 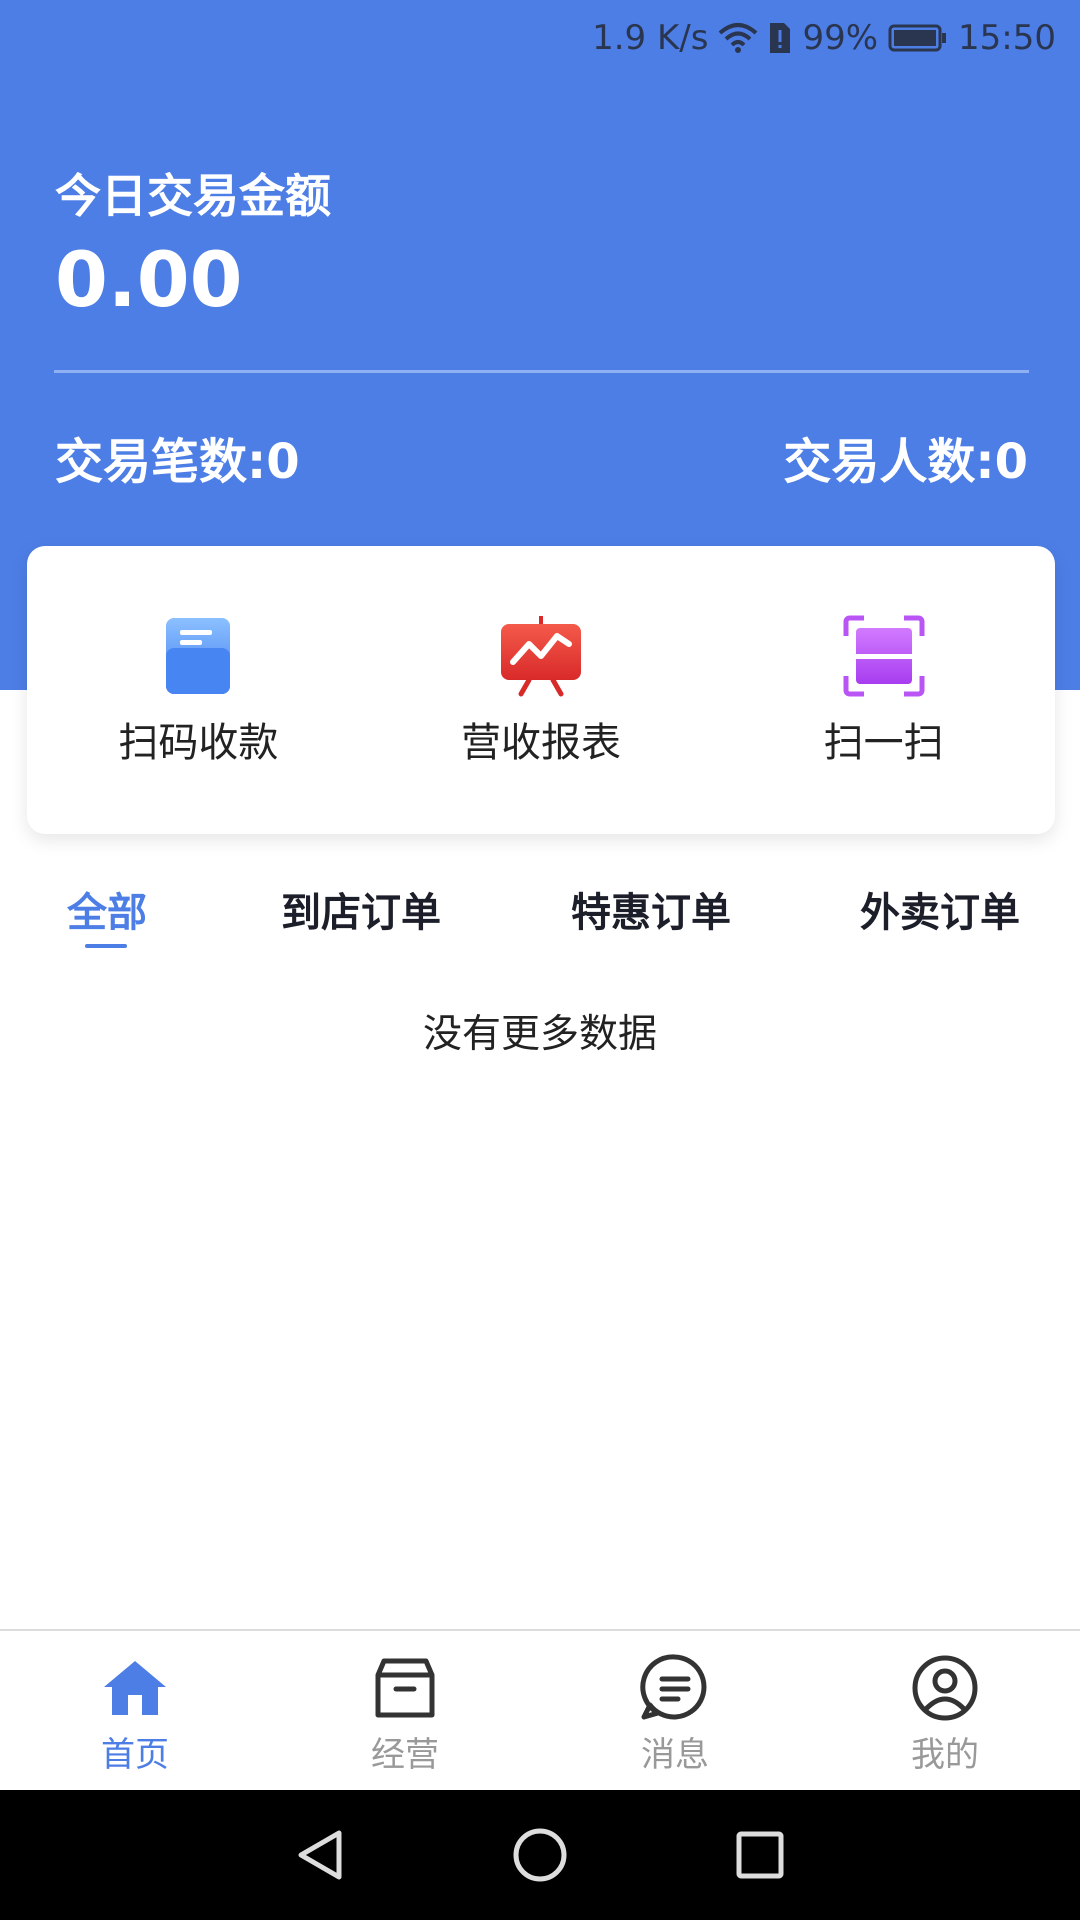 I want to click on nav-messages-label: 消息, so click(x=675, y=1755).